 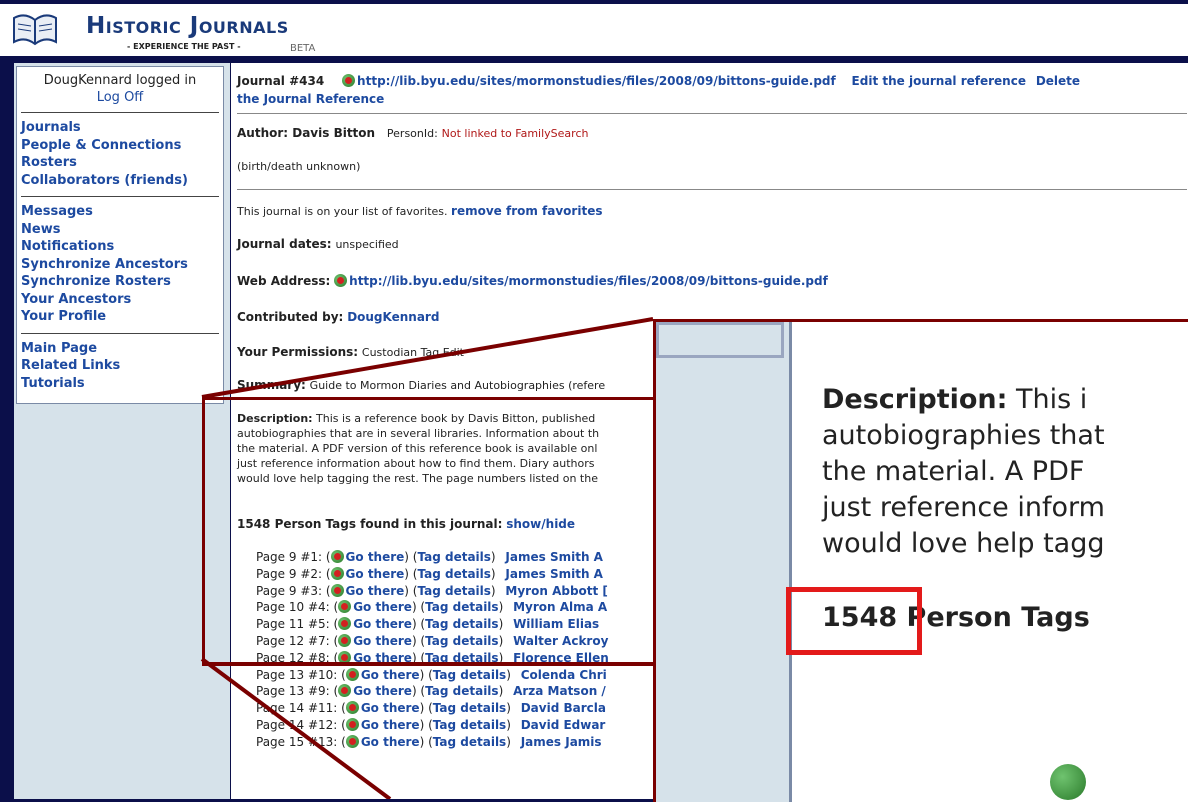 What do you see at coordinates (1068, 782) in the screenshot?
I see `globe-icon` at bounding box center [1068, 782].